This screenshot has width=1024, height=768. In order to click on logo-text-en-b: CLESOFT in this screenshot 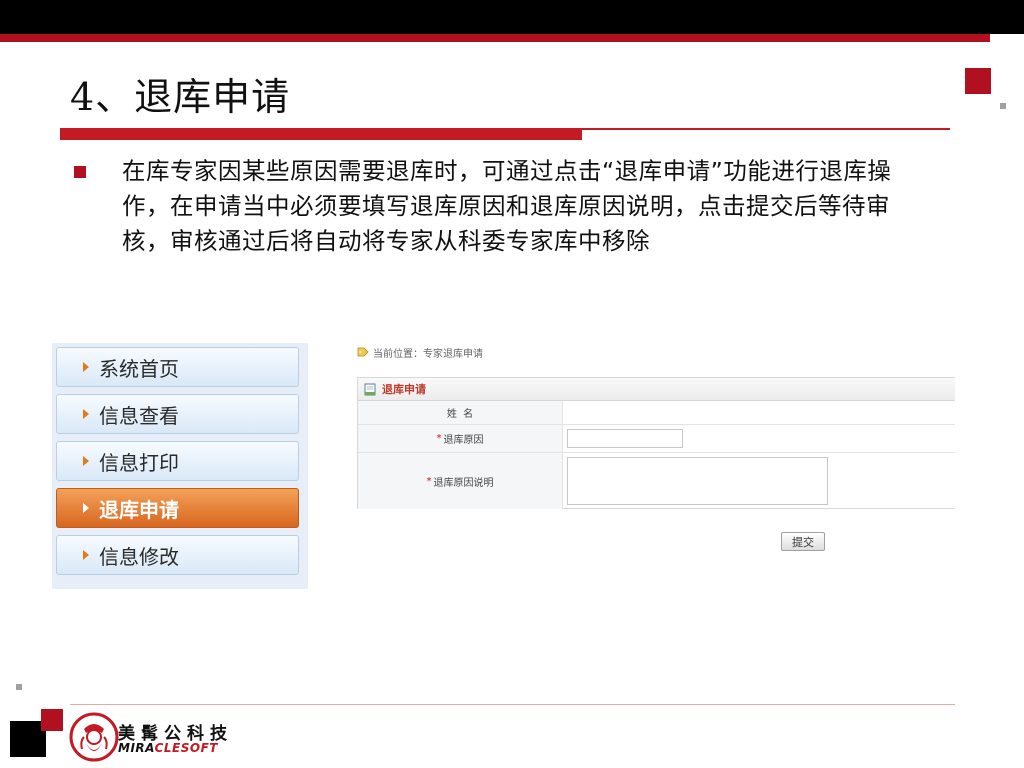, I will do `click(186, 748)`.